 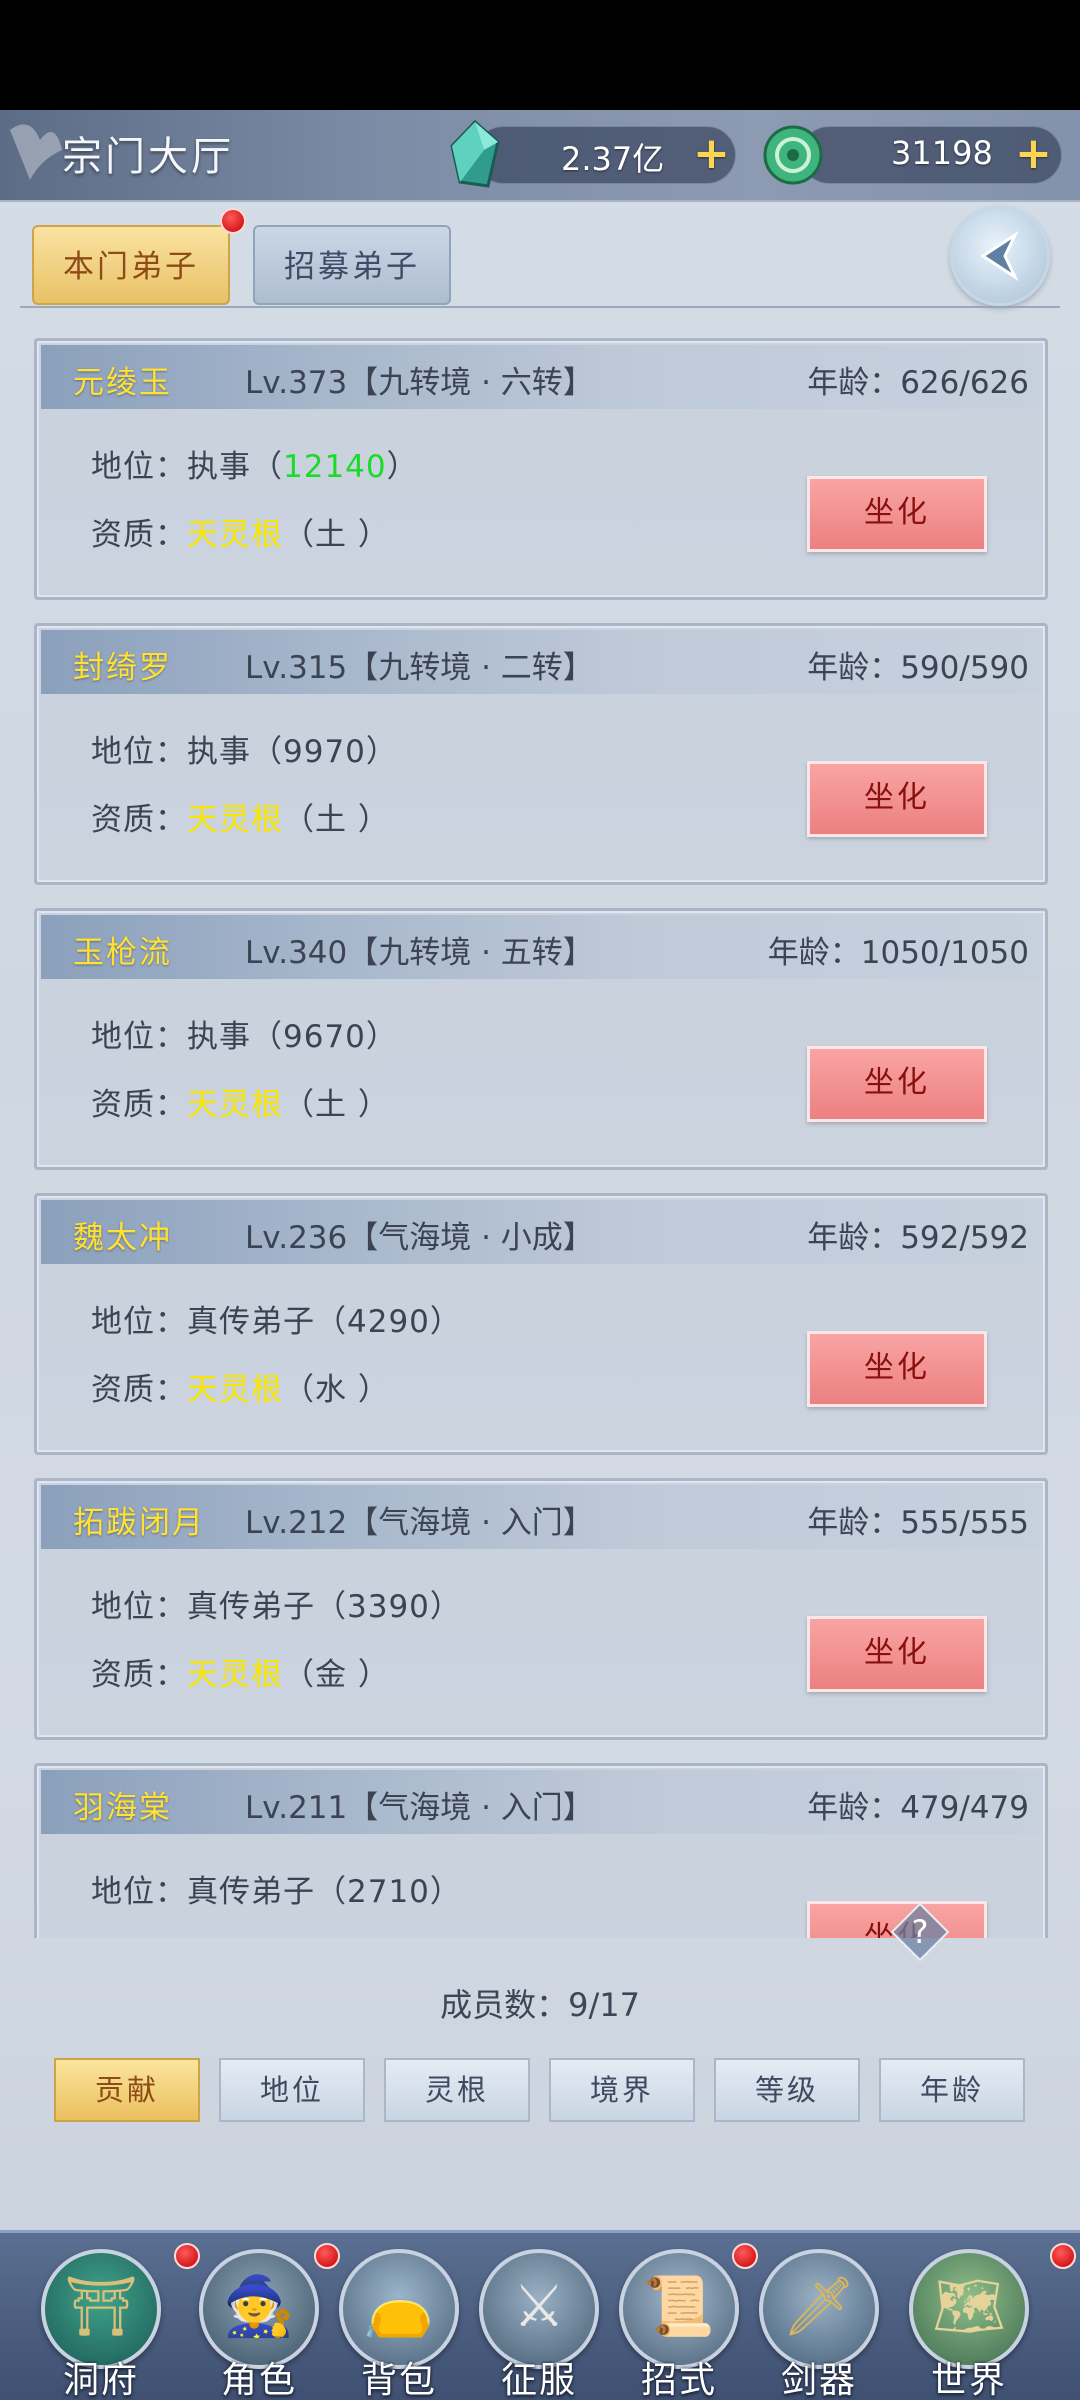 What do you see at coordinates (419, 1523) in the screenshot?
I see `disciple-level: Lv.212【气海境 · 入门】` at bounding box center [419, 1523].